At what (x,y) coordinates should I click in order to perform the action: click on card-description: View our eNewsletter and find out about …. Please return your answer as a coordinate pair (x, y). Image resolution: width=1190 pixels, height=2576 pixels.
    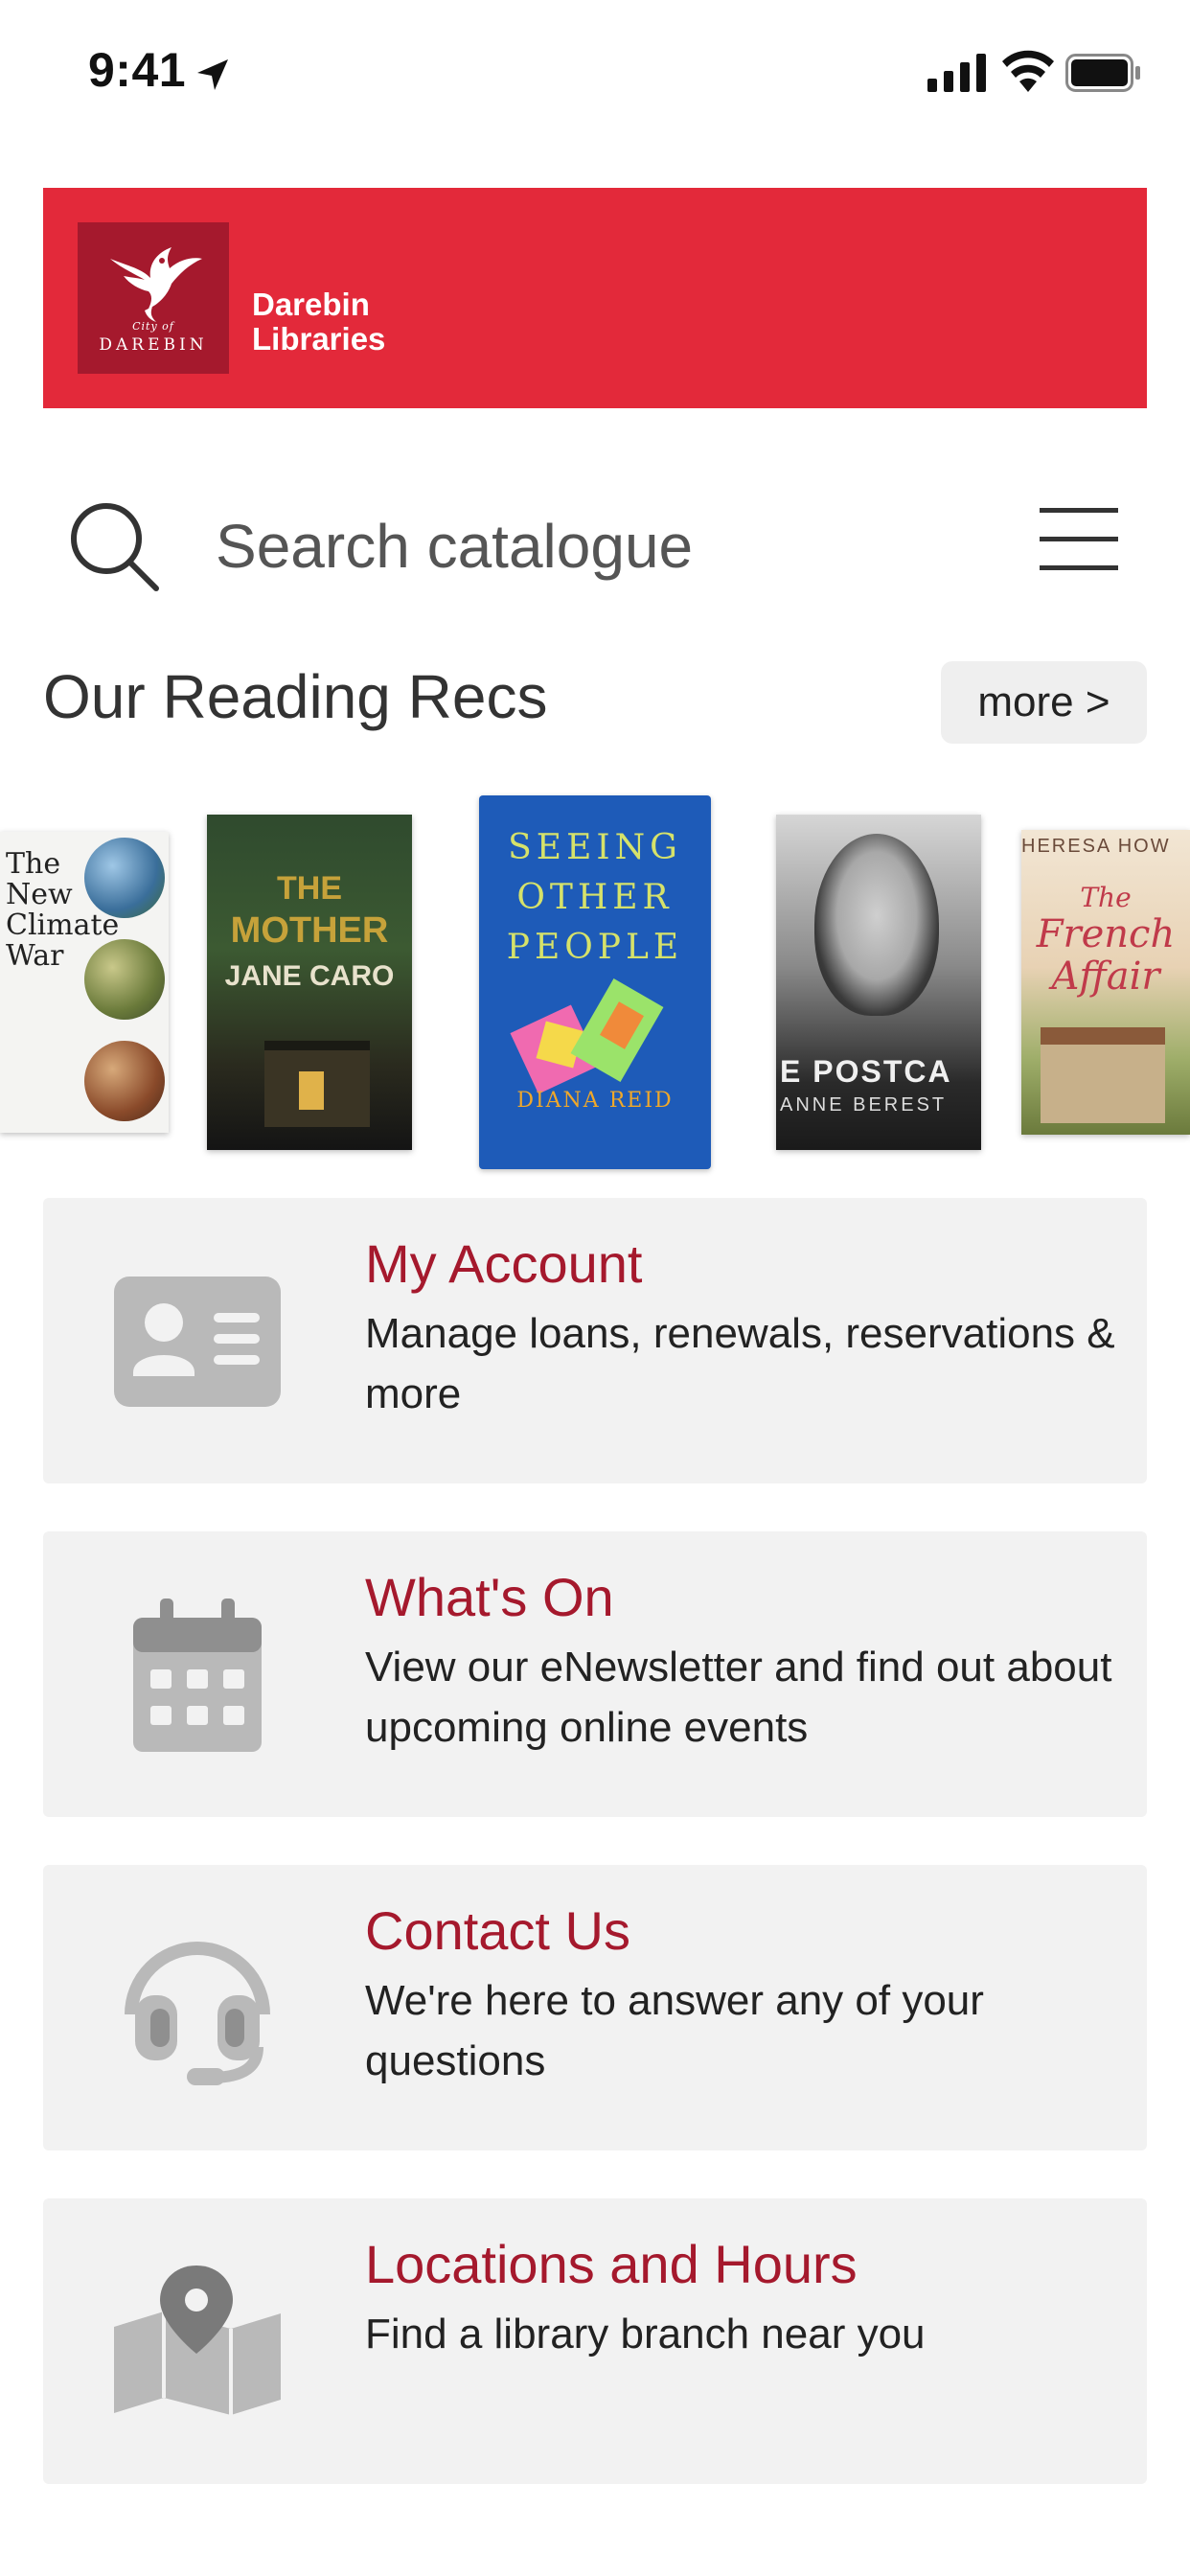
    Looking at the image, I should click on (739, 1697).